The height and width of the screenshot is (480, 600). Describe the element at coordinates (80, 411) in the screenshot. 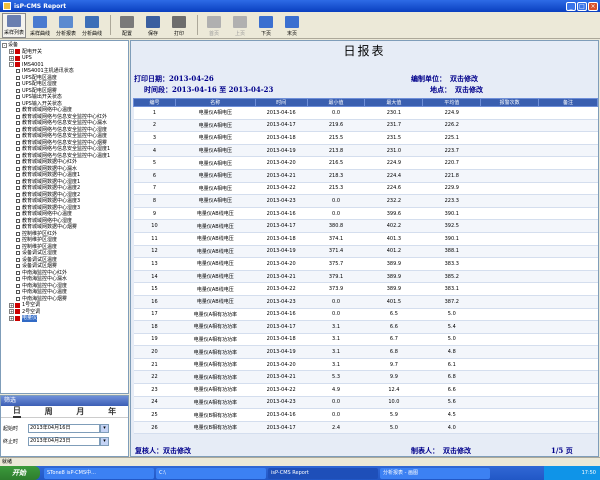

I see `period-tab: 月` at that location.